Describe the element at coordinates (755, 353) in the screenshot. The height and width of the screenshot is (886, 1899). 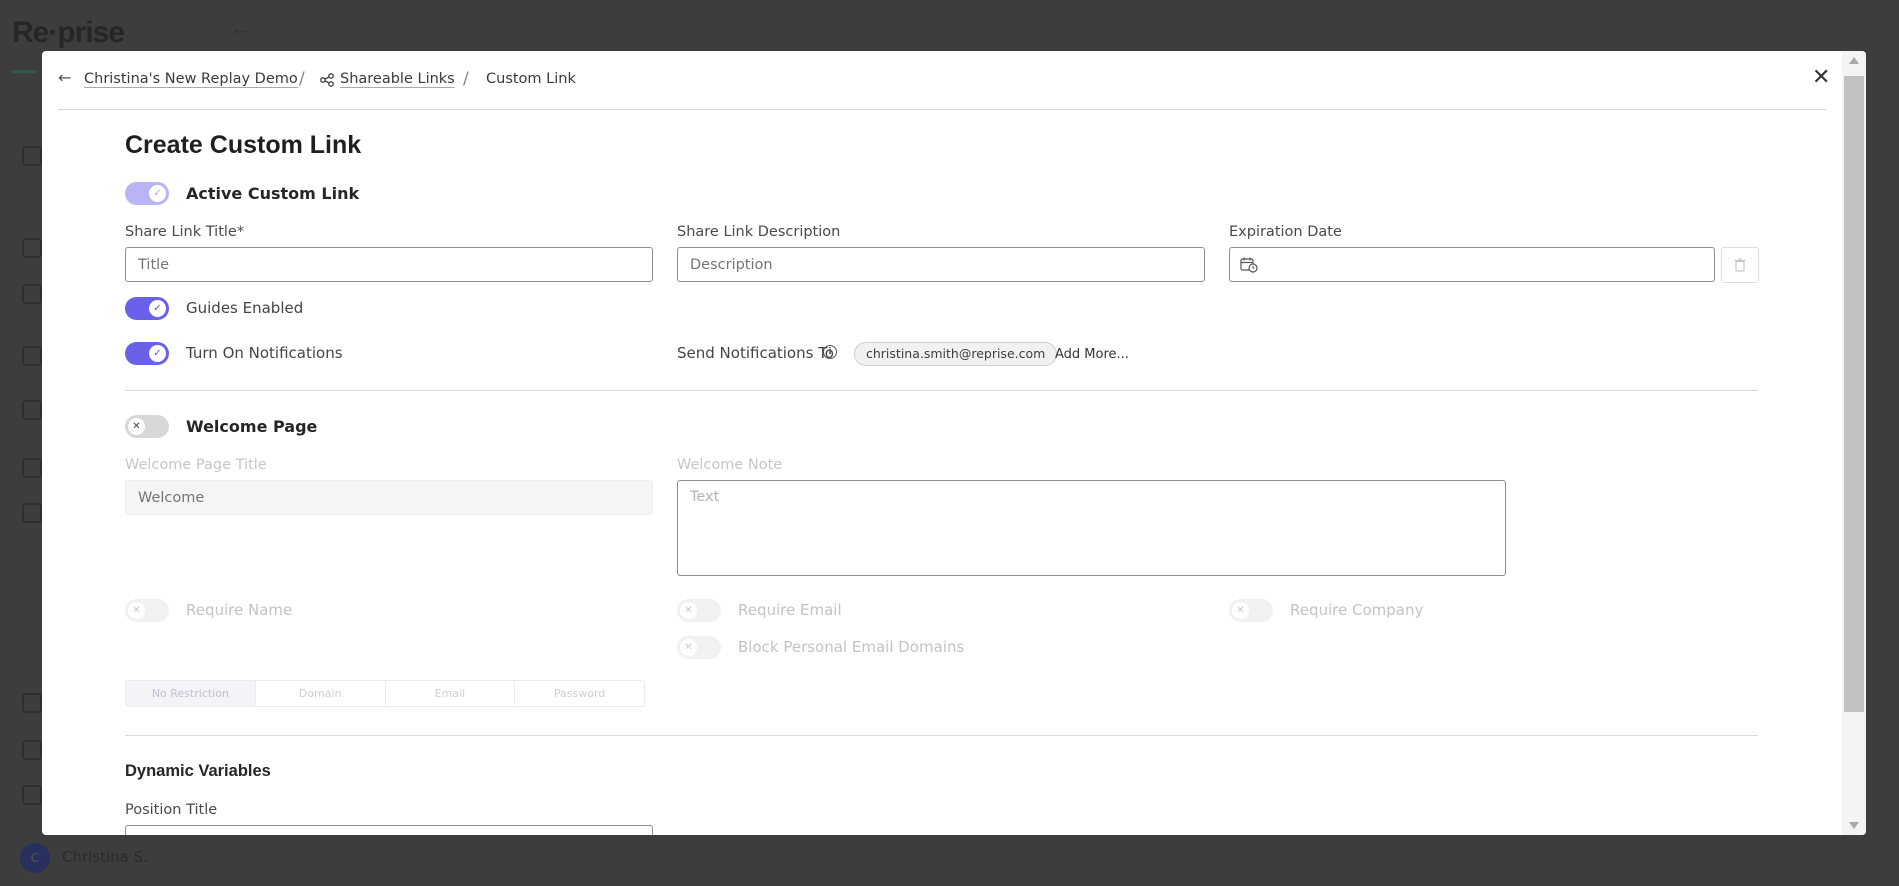
I see `send-notifications-label: Send Notifications To` at that location.